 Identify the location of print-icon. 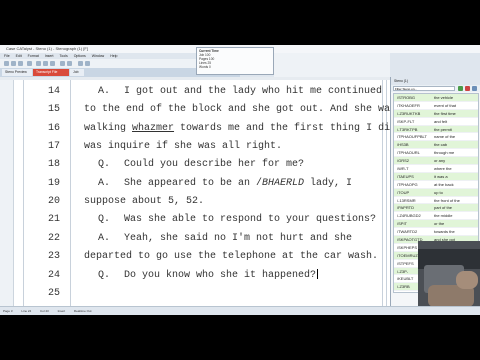
(29, 63).